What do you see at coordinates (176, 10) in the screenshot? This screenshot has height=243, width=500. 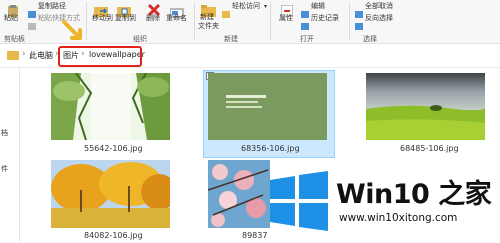 I see `rename-icon` at bounding box center [176, 10].